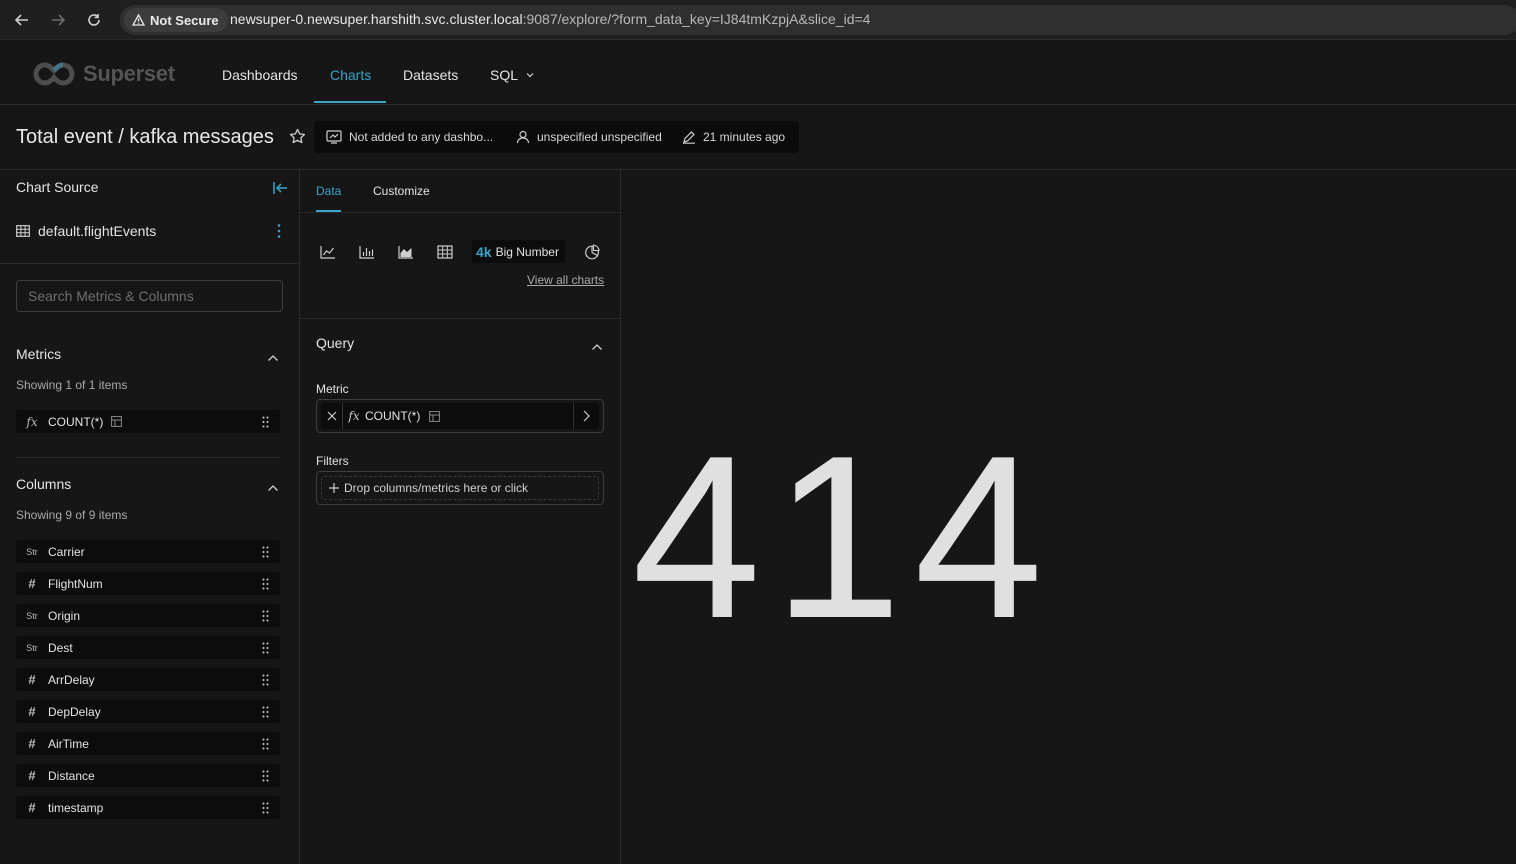 The height and width of the screenshot is (864, 1516). What do you see at coordinates (597, 347) in the screenshot?
I see `query-collapse-chevron-up-icon` at bounding box center [597, 347].